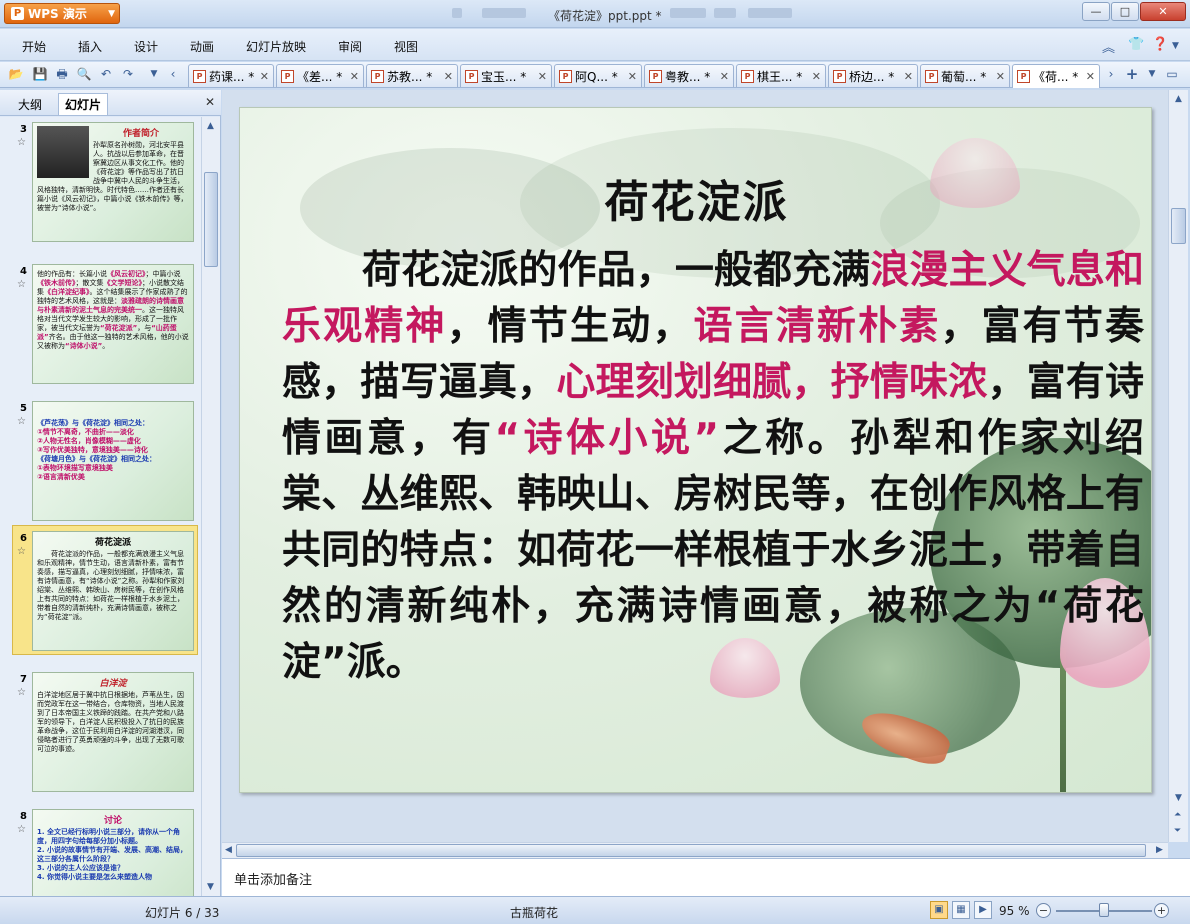 Image resolution: width=1190 pixels, height=924 pixels. I want to click on tab-outline: 大纲, so click(30, 104).